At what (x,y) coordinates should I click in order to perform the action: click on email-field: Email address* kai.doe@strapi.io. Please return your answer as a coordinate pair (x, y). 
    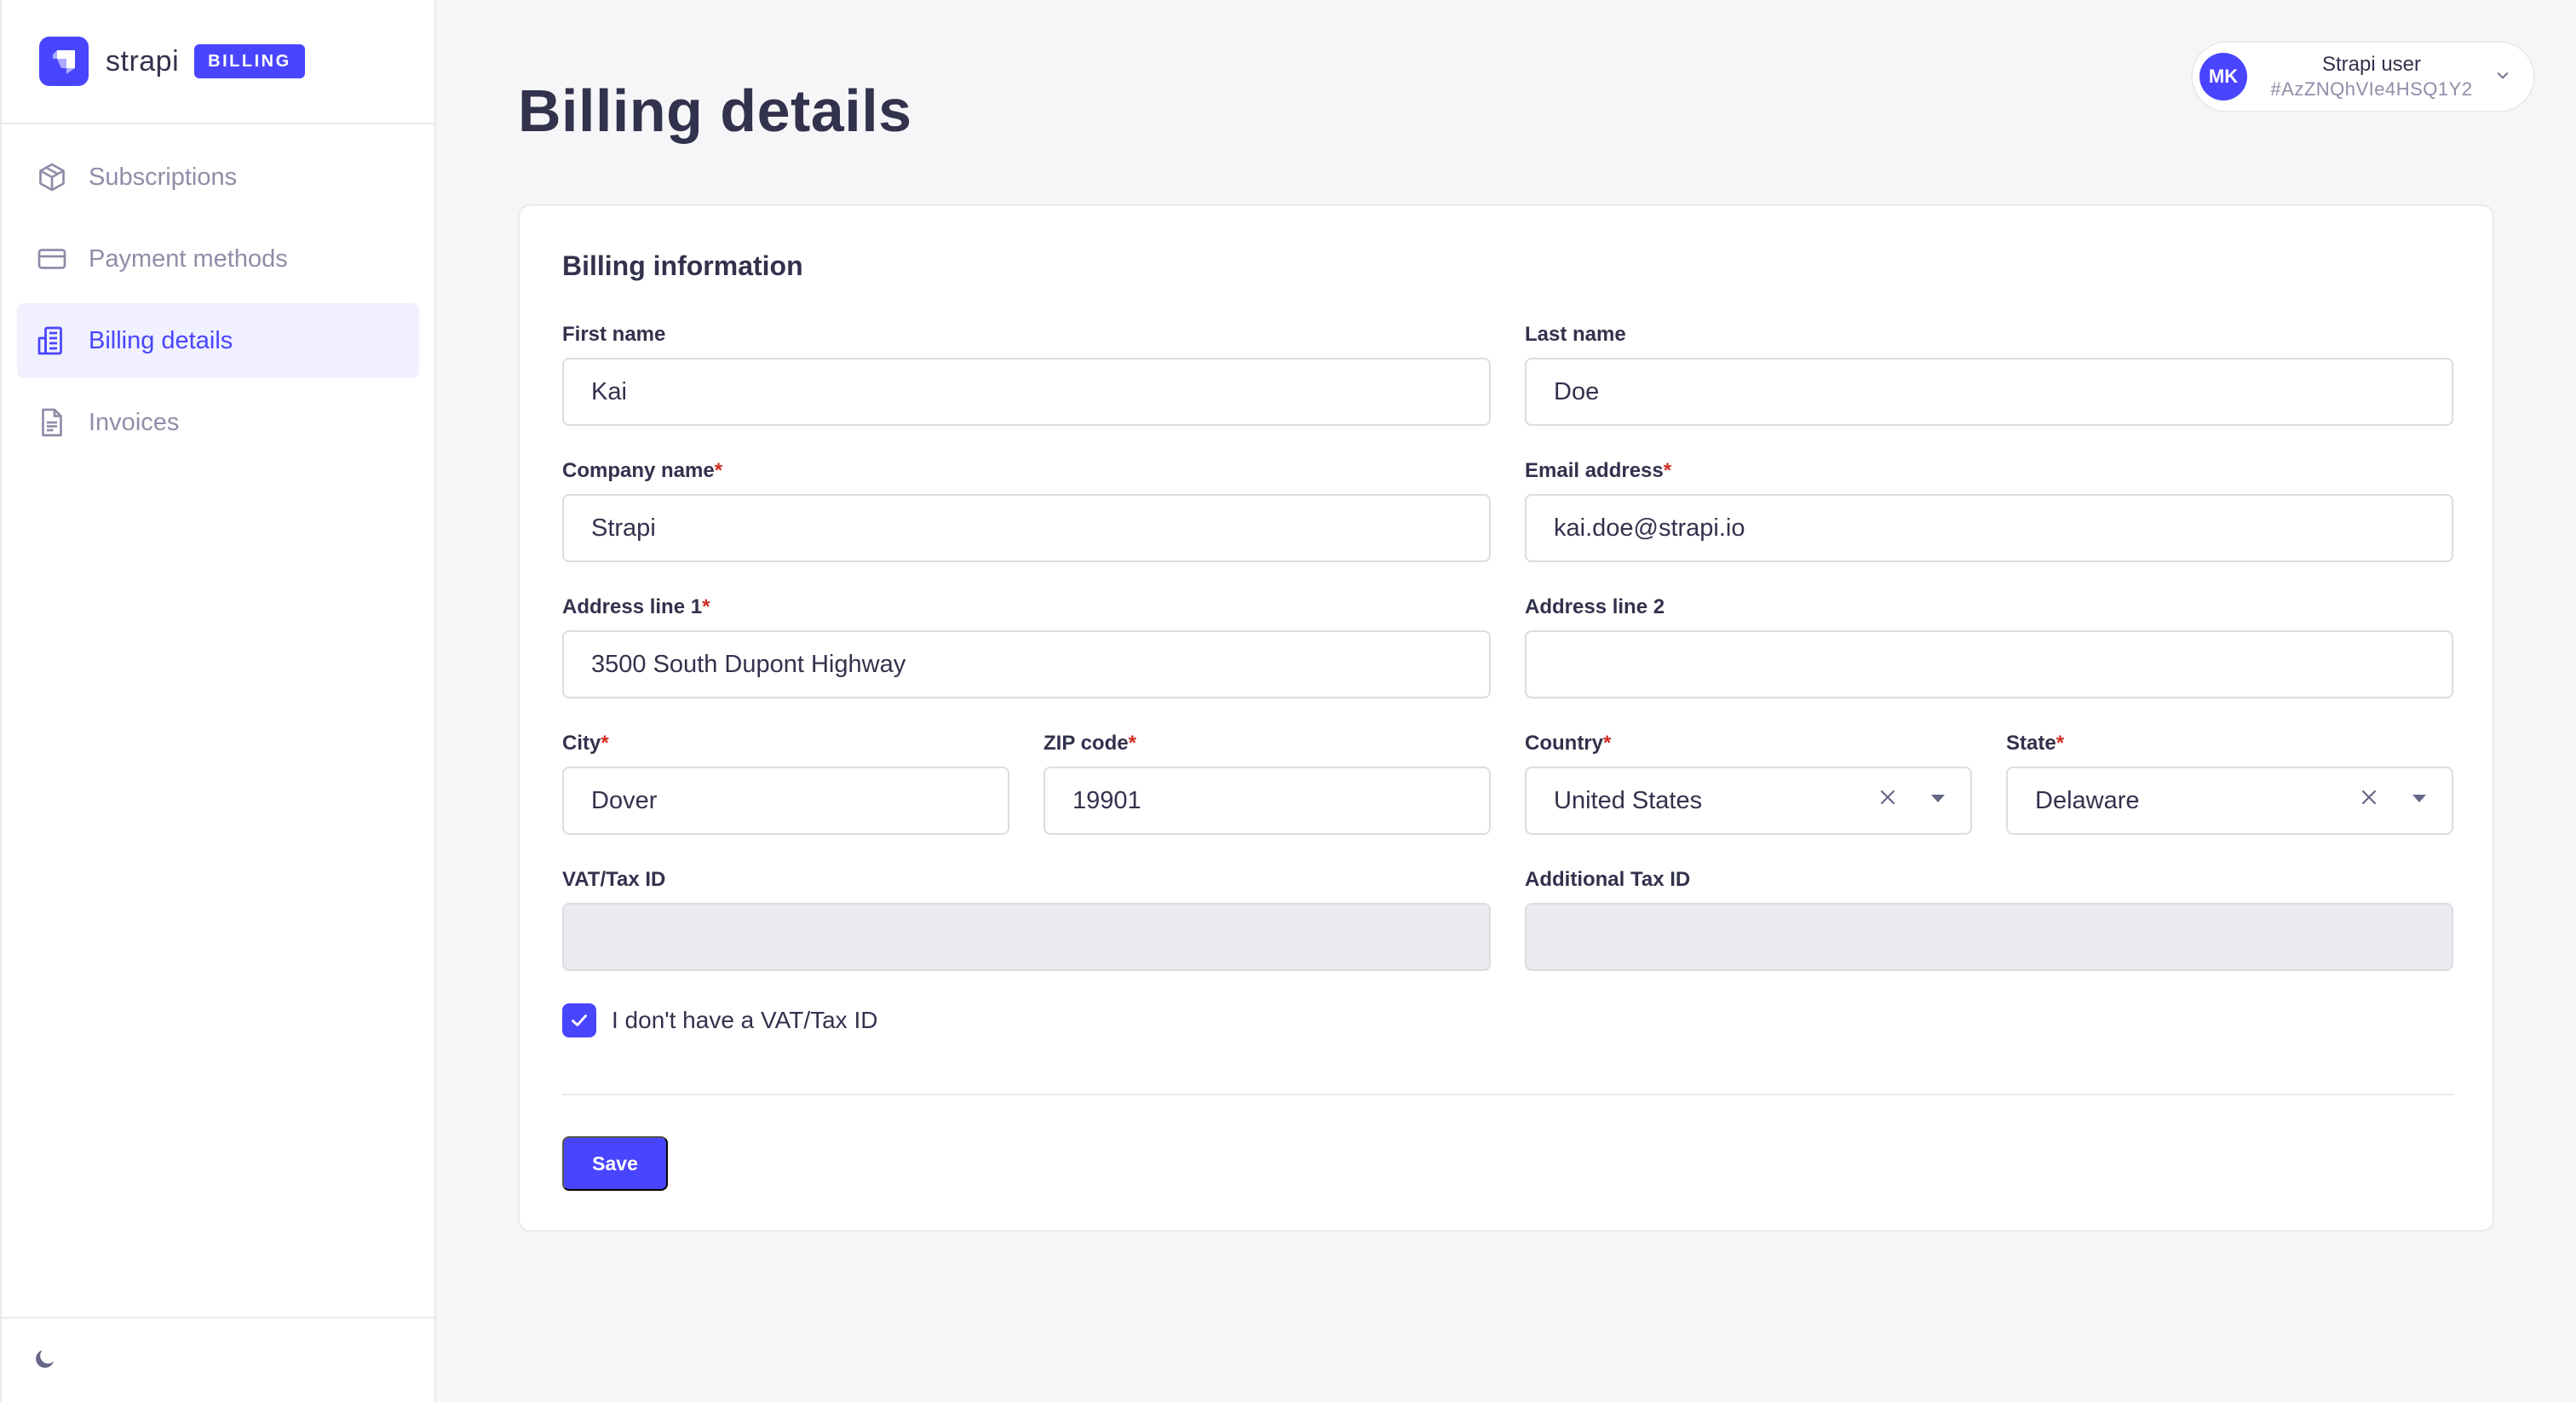
    Looking at the image, I should click on (1989, 510).